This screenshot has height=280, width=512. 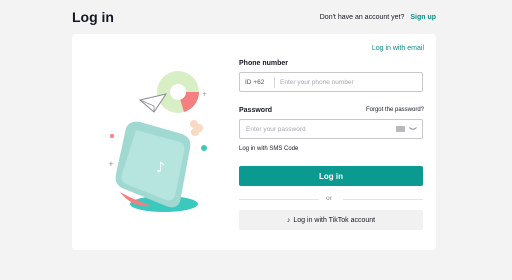 I want to click on page-title: Log in, so click(x=93, y=17).